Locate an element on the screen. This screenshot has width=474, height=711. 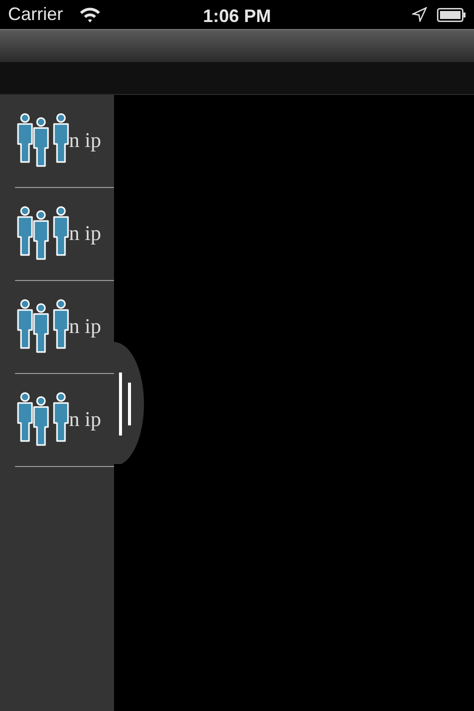
location-icon is located at coordinates (419, 14).